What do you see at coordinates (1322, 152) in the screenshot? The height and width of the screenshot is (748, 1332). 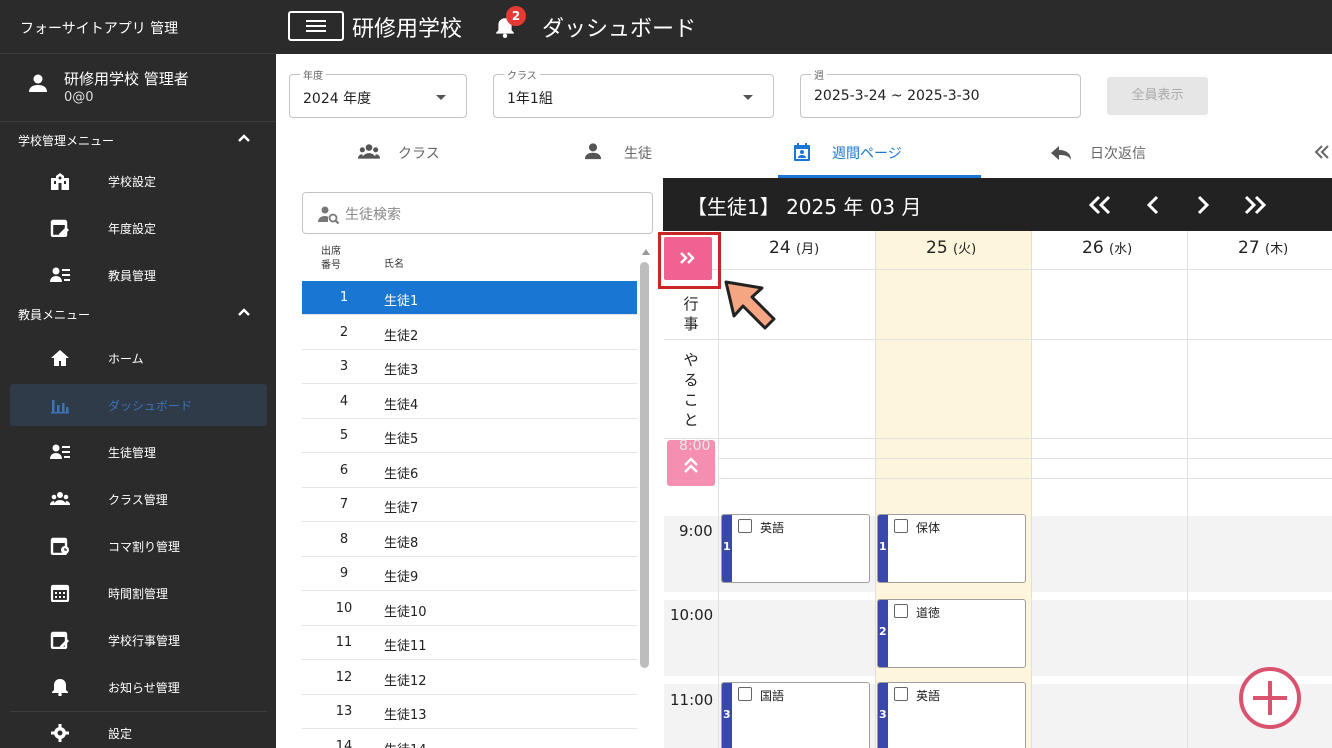 I see `scroll-tabs-left-icon` at bounding box center [1322, 152].